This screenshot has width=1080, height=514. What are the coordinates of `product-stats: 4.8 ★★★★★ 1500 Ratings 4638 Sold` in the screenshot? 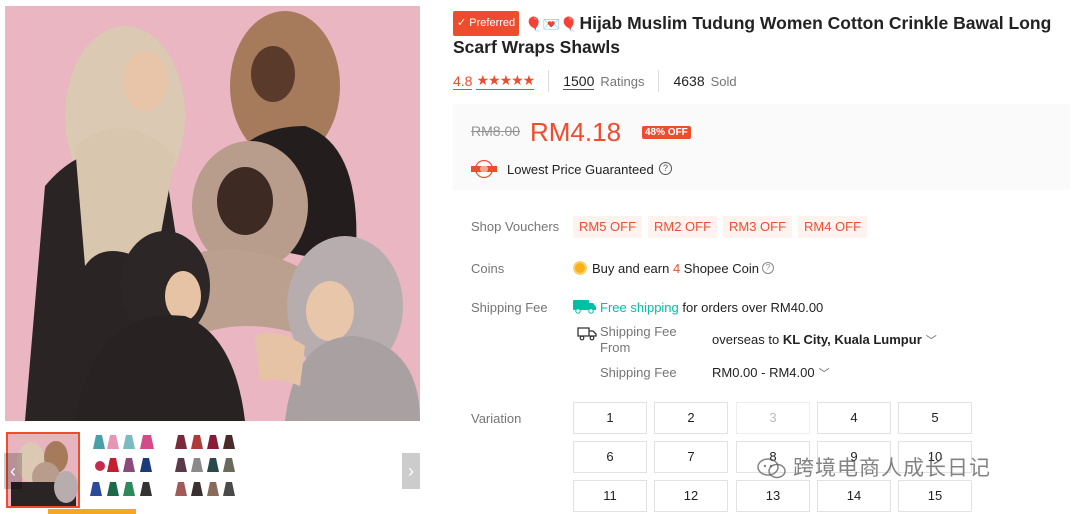 It's located at (595, 81).